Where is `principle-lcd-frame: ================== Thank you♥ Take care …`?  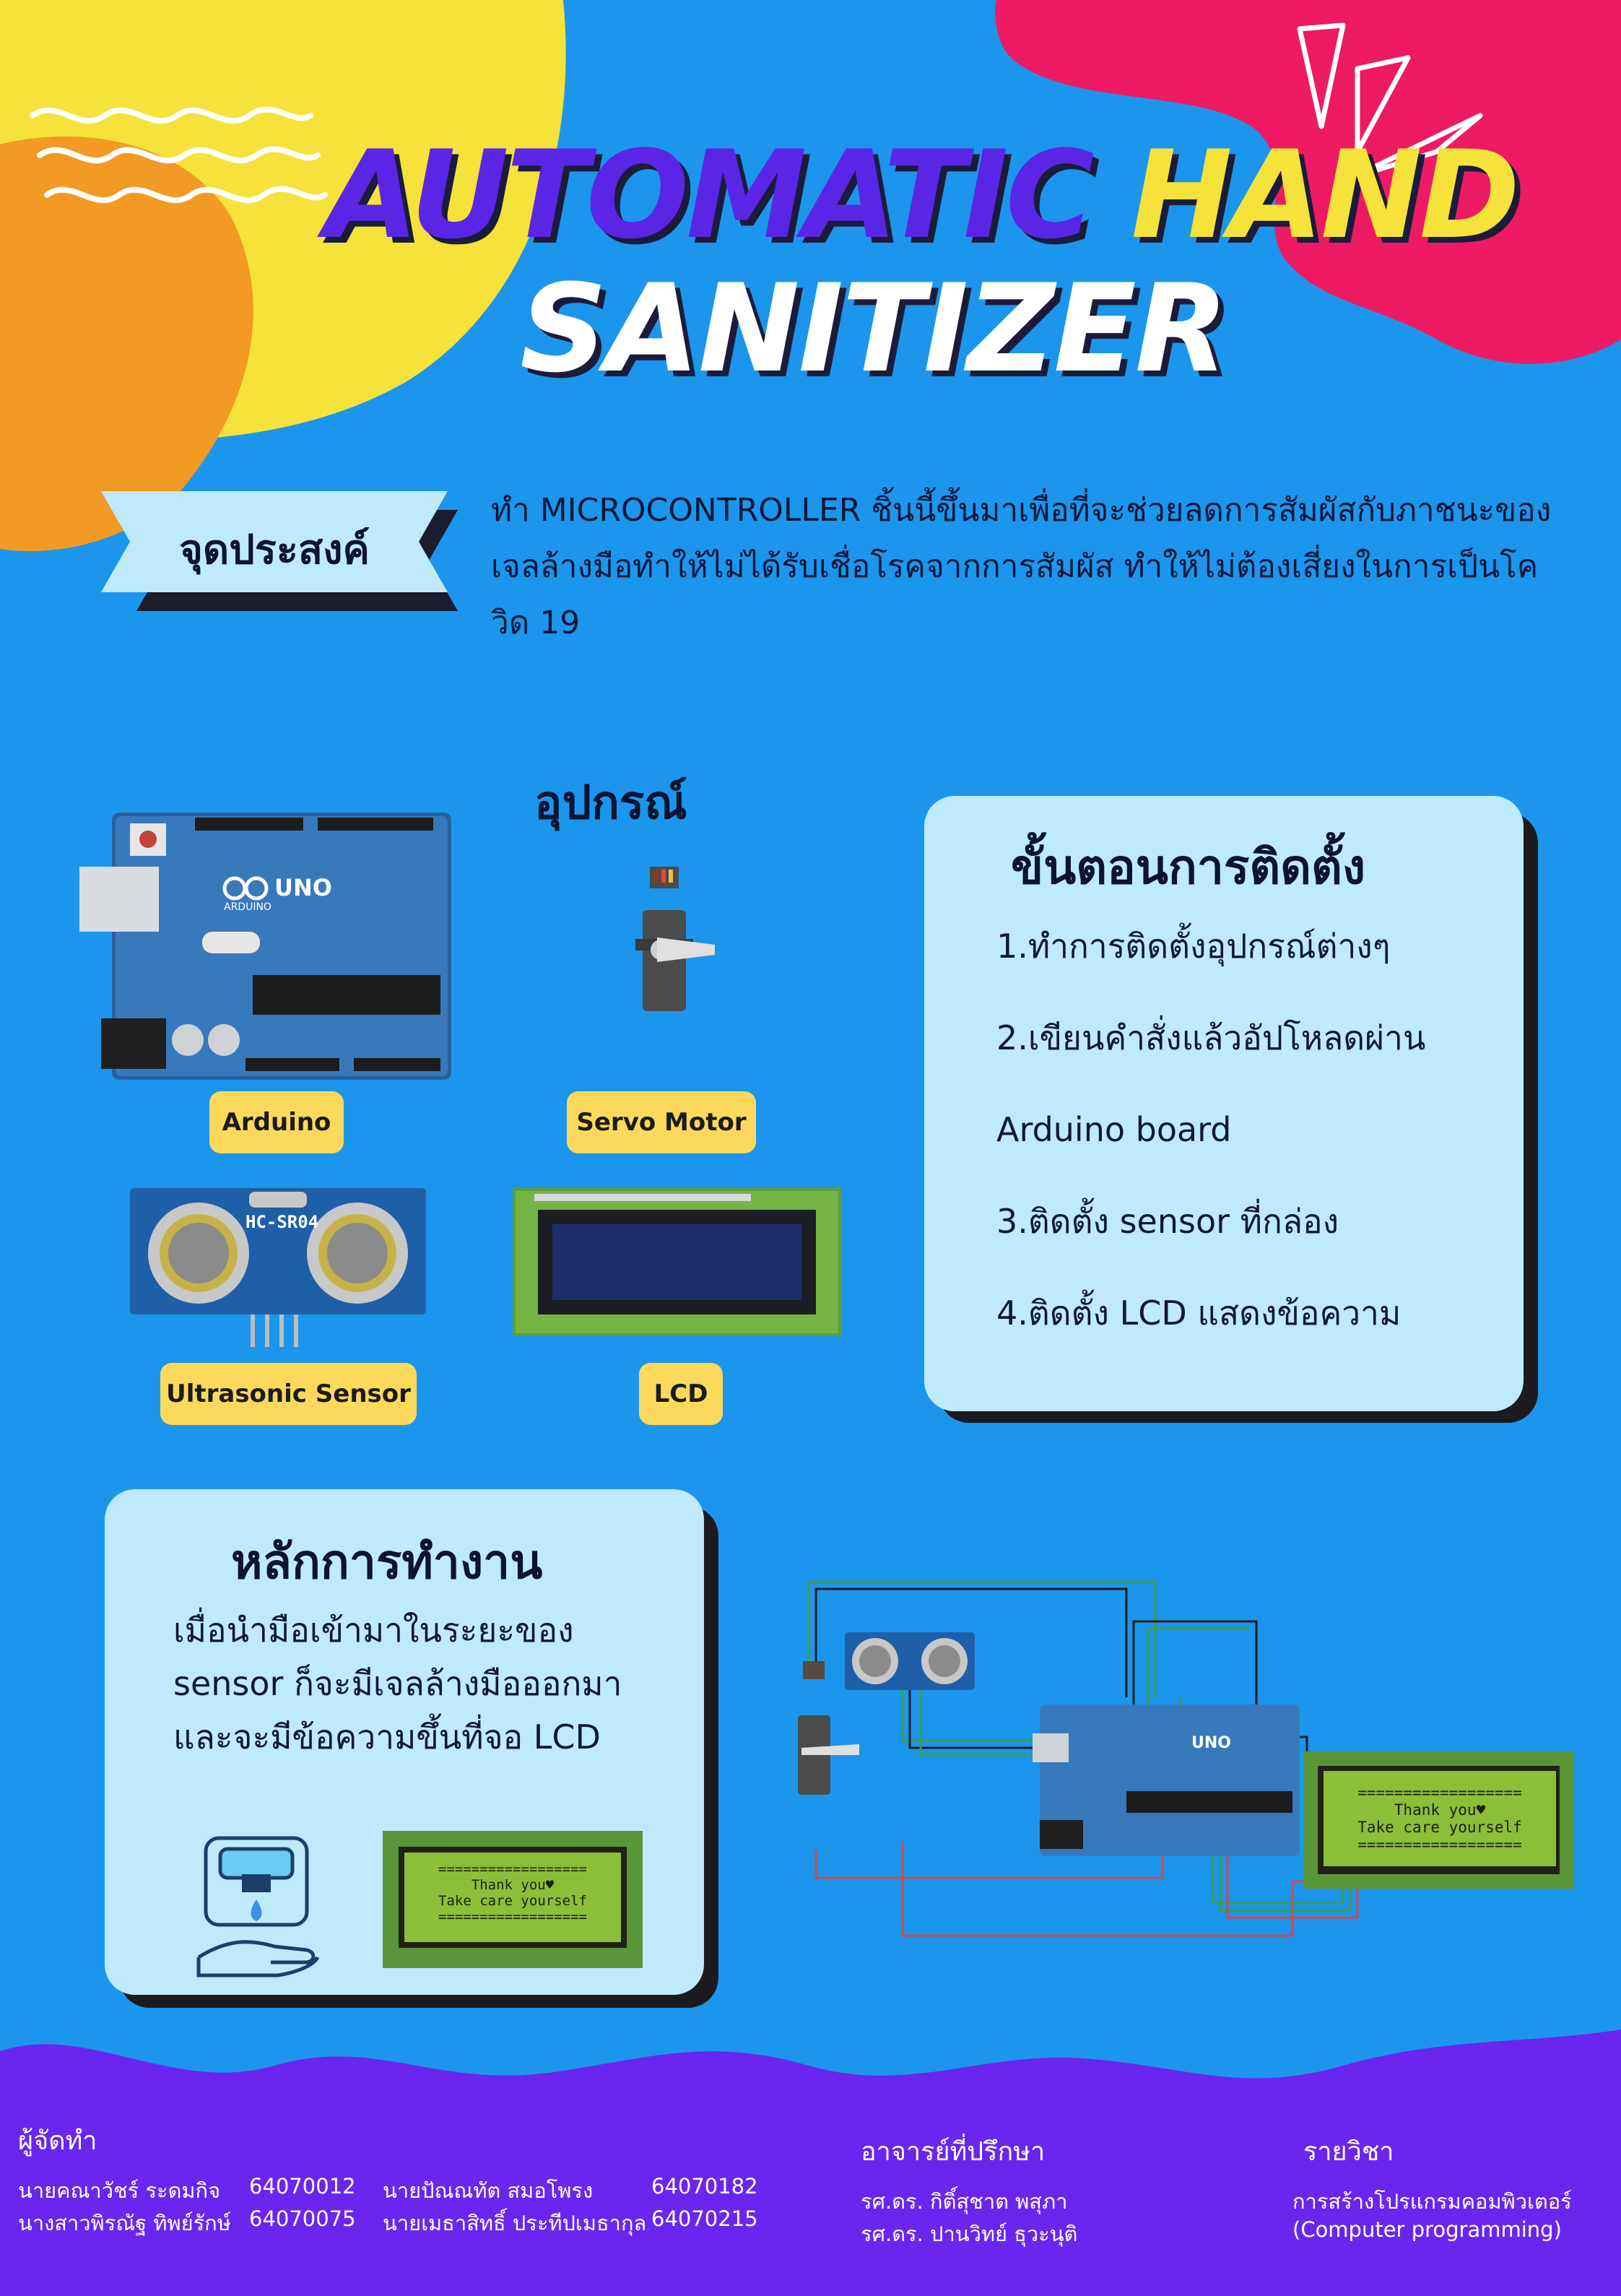
principle-lcd-frame: ================== Thank you♥ Take care … is located at coordinates (513, 1899).